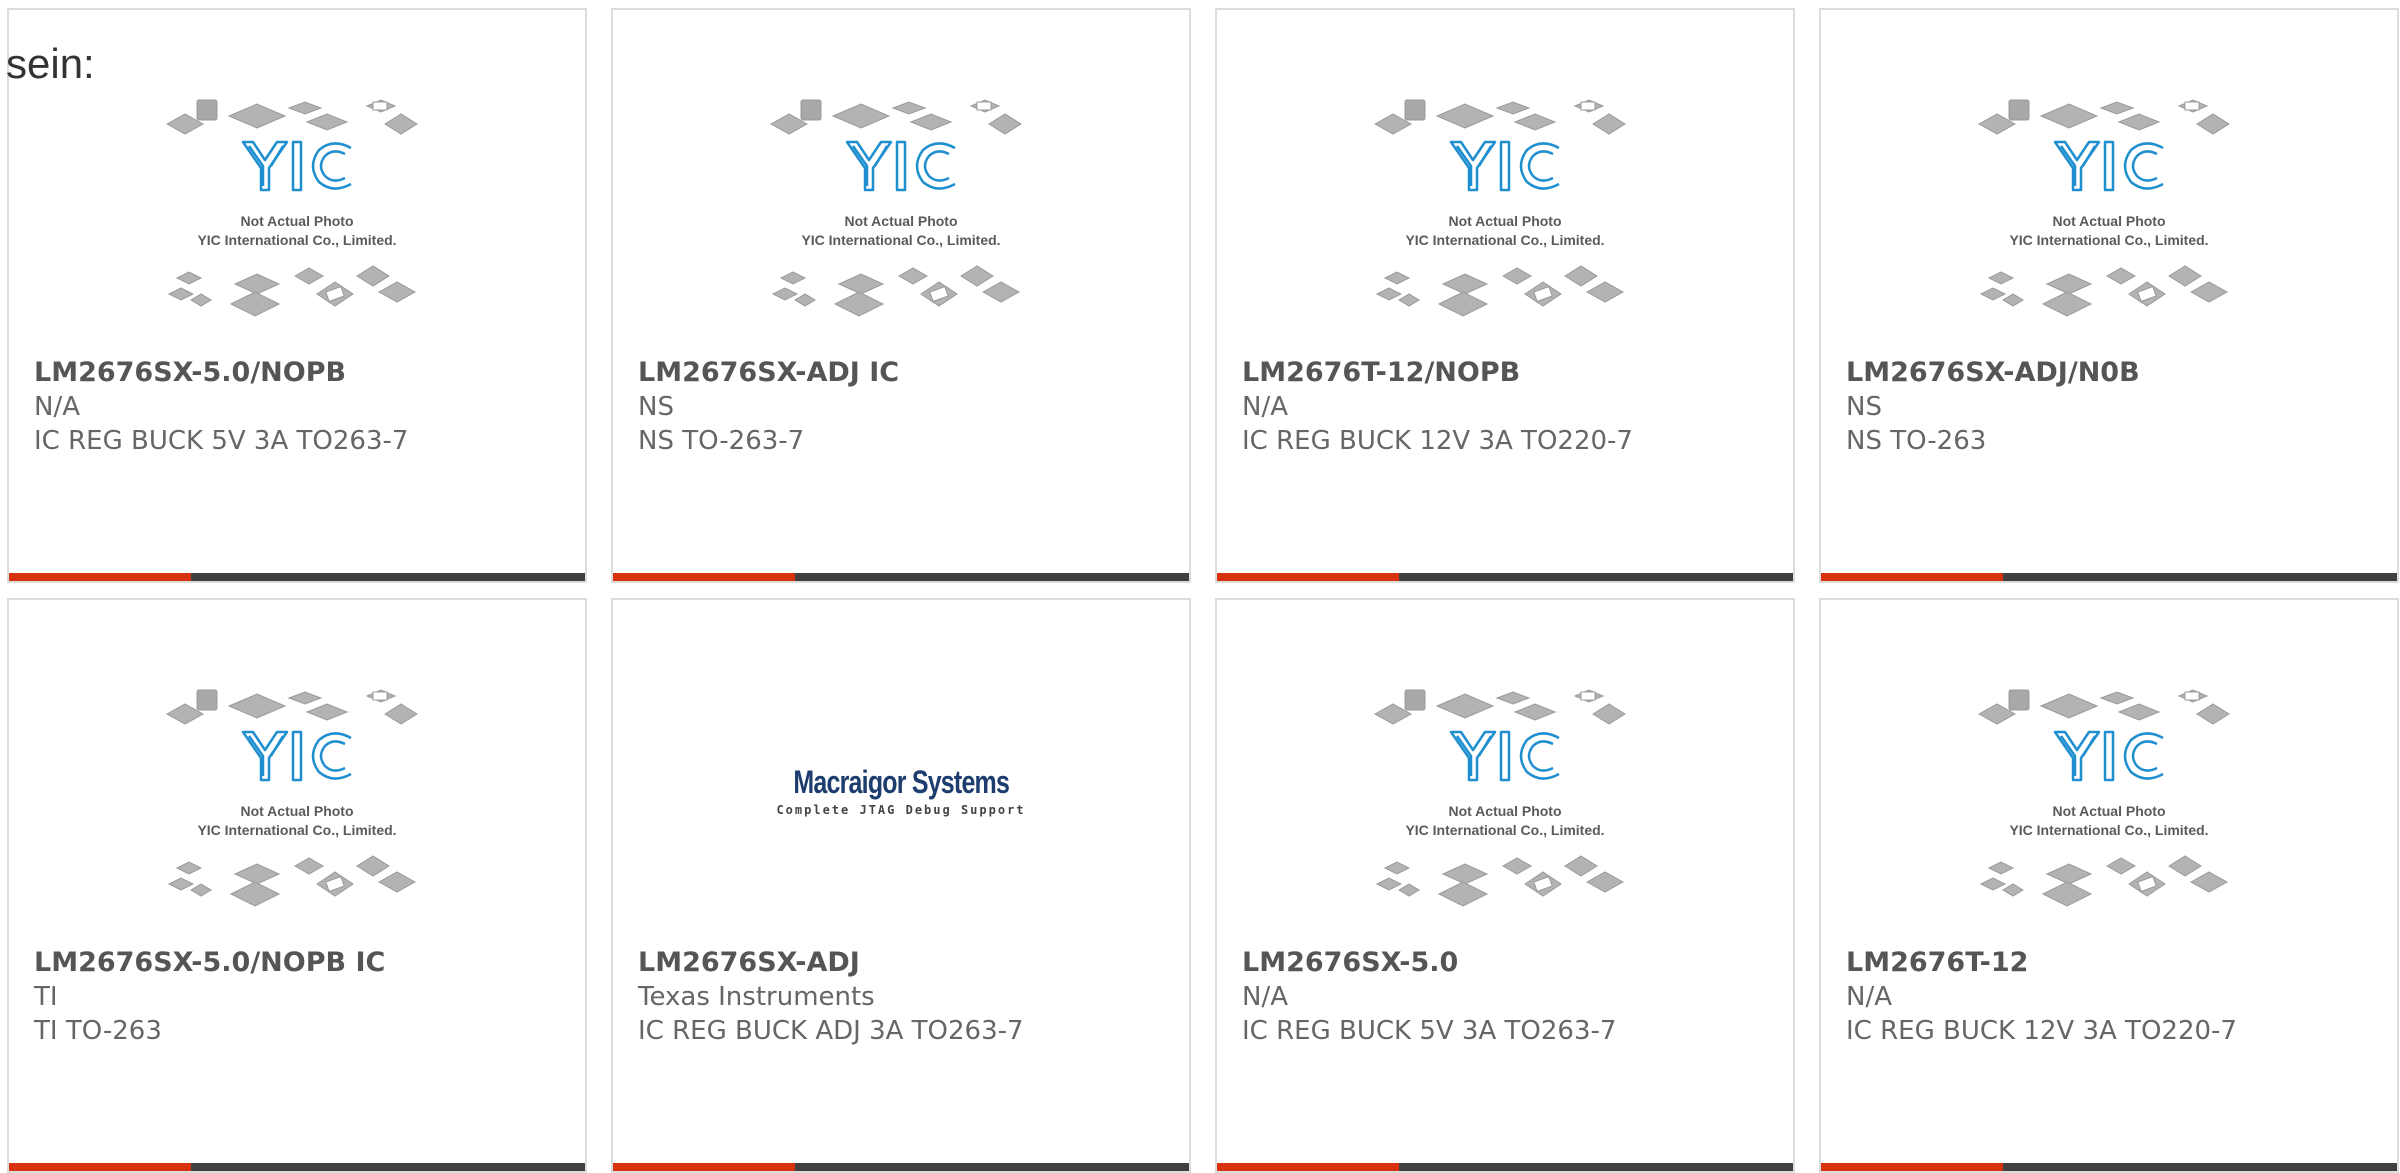 The height and width of the screenshot is (1173, 2400). I want to click on product-part-number: LM2676SX-ADJ/N0B, so click(2116, 372).